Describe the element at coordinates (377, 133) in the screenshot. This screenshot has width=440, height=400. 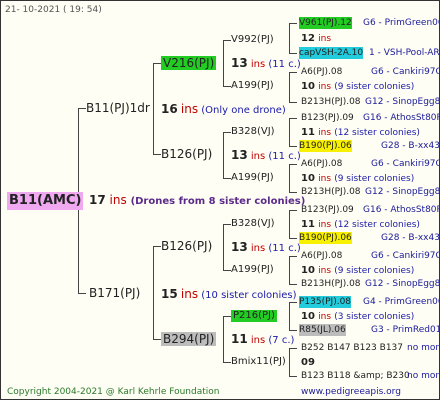
I see `ins-note: (12 sister colonies)` at that location.